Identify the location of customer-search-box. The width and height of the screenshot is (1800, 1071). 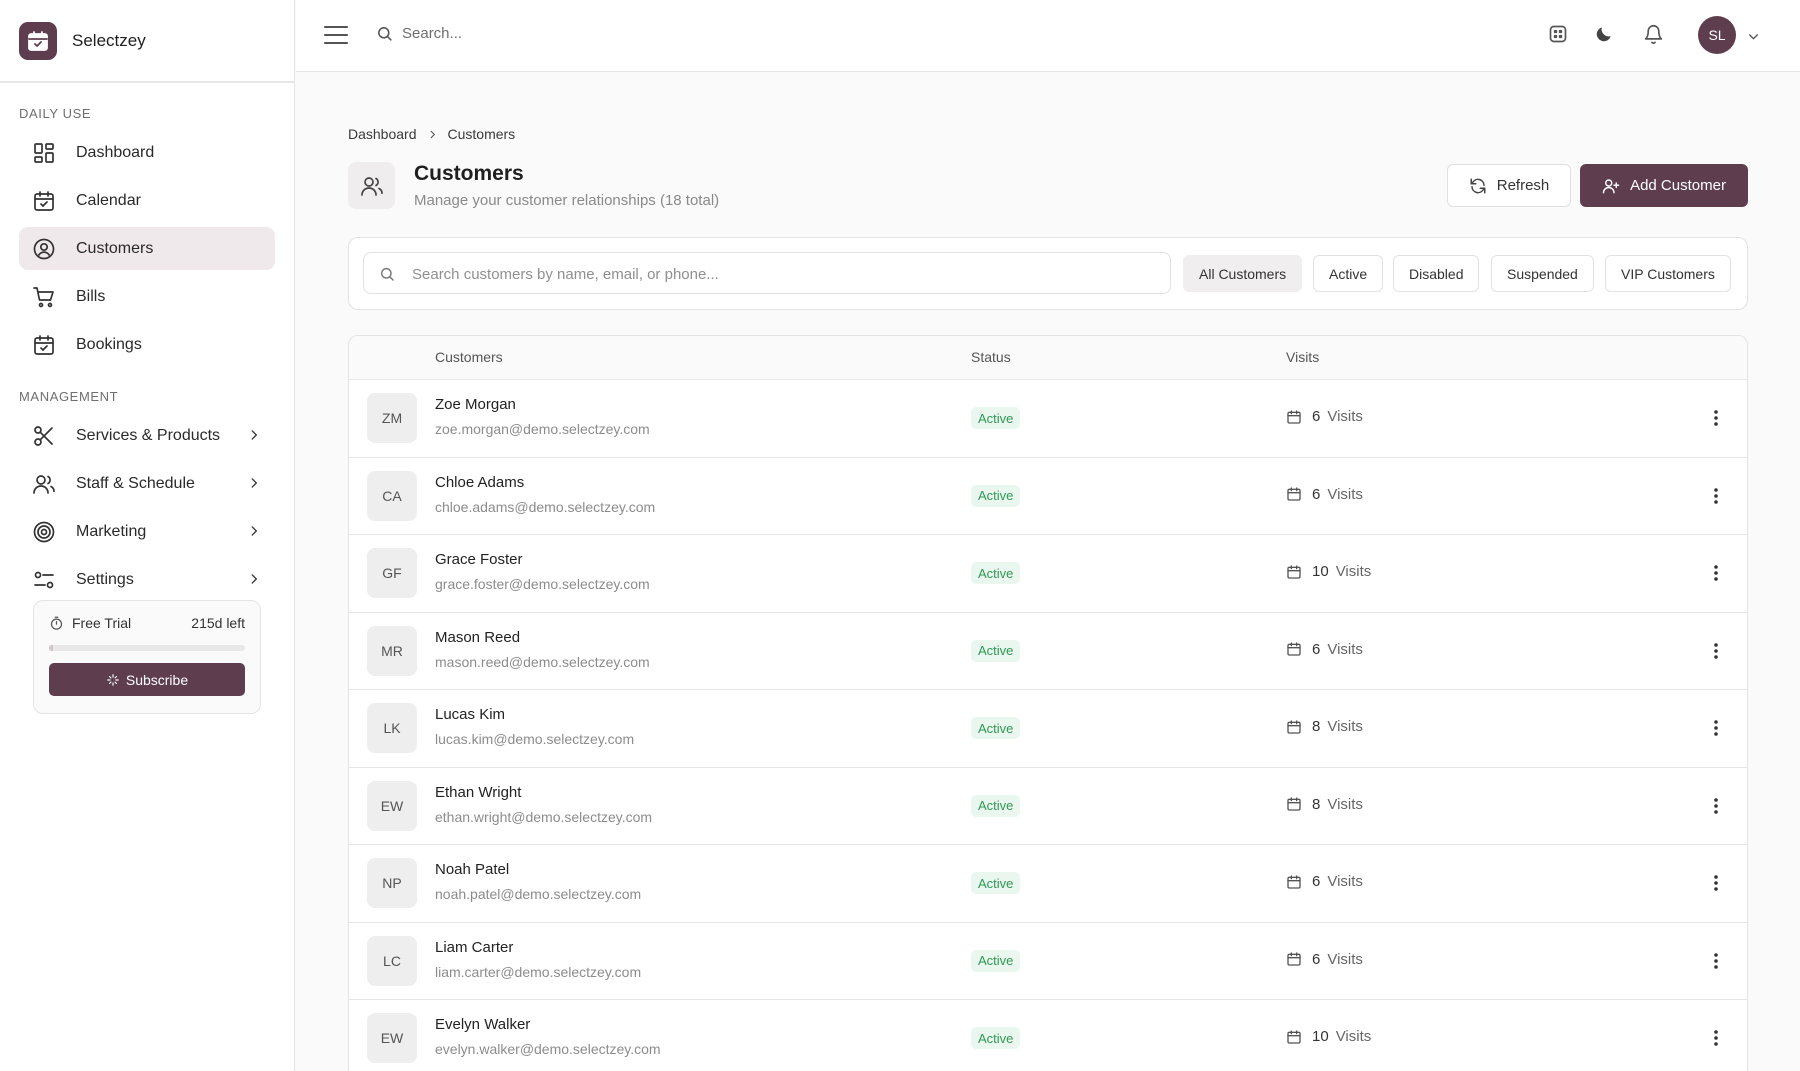
(767, 273).